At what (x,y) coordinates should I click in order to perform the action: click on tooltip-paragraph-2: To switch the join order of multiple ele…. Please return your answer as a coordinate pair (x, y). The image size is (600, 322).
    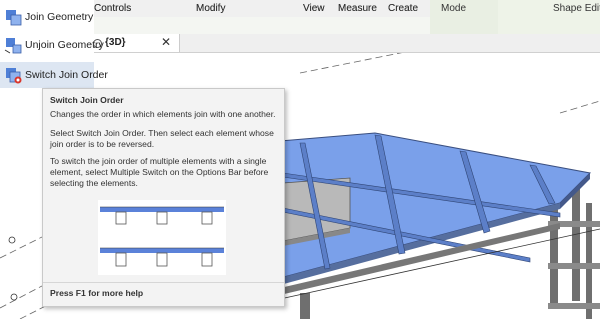
    Looking at the image, I should click on (159, 172).